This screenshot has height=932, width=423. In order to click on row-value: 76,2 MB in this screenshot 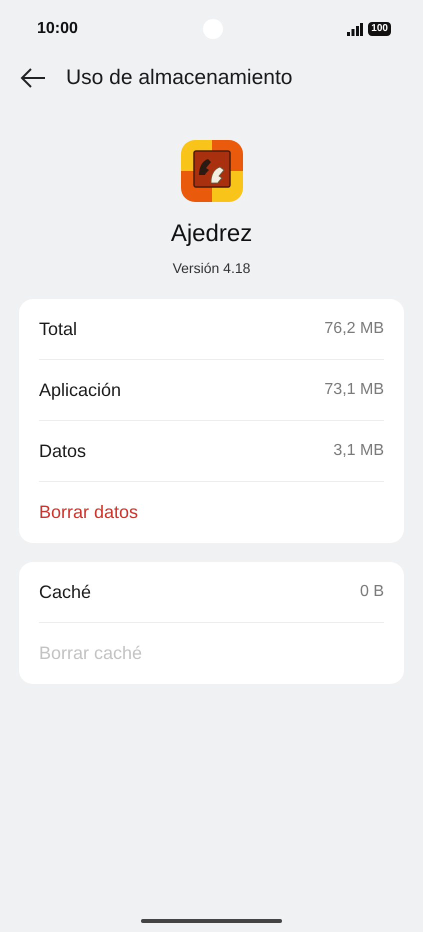, I will do `click(354, 329)`.